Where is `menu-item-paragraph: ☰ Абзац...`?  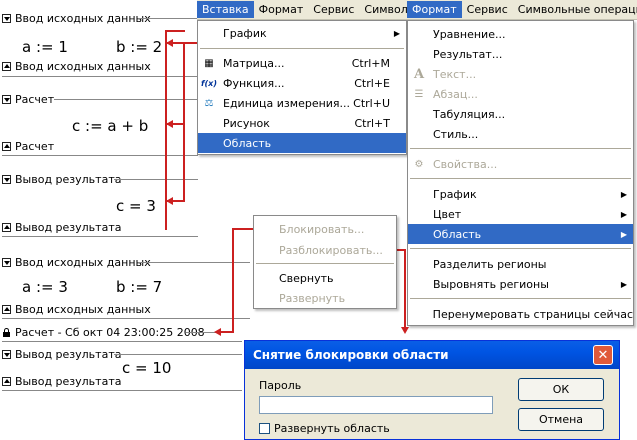
menu-item-paragraph: ☰ Абзац... is located at coordinates (520, 94).